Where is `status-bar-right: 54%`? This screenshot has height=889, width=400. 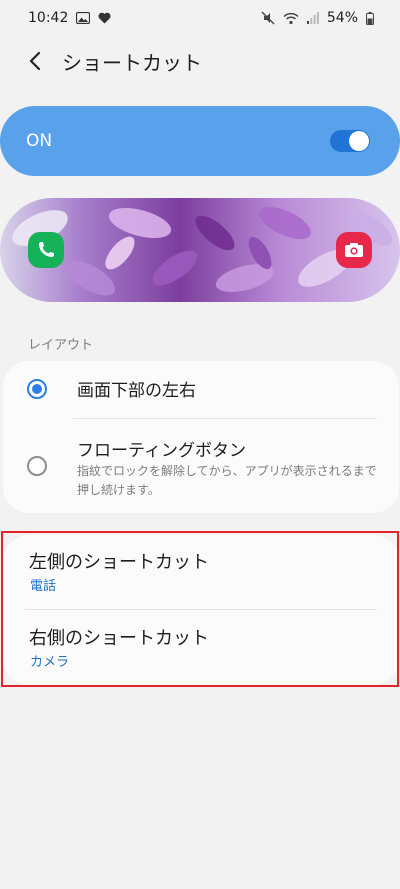
status-bar-right: 54% is located at coordinates (317, 18).